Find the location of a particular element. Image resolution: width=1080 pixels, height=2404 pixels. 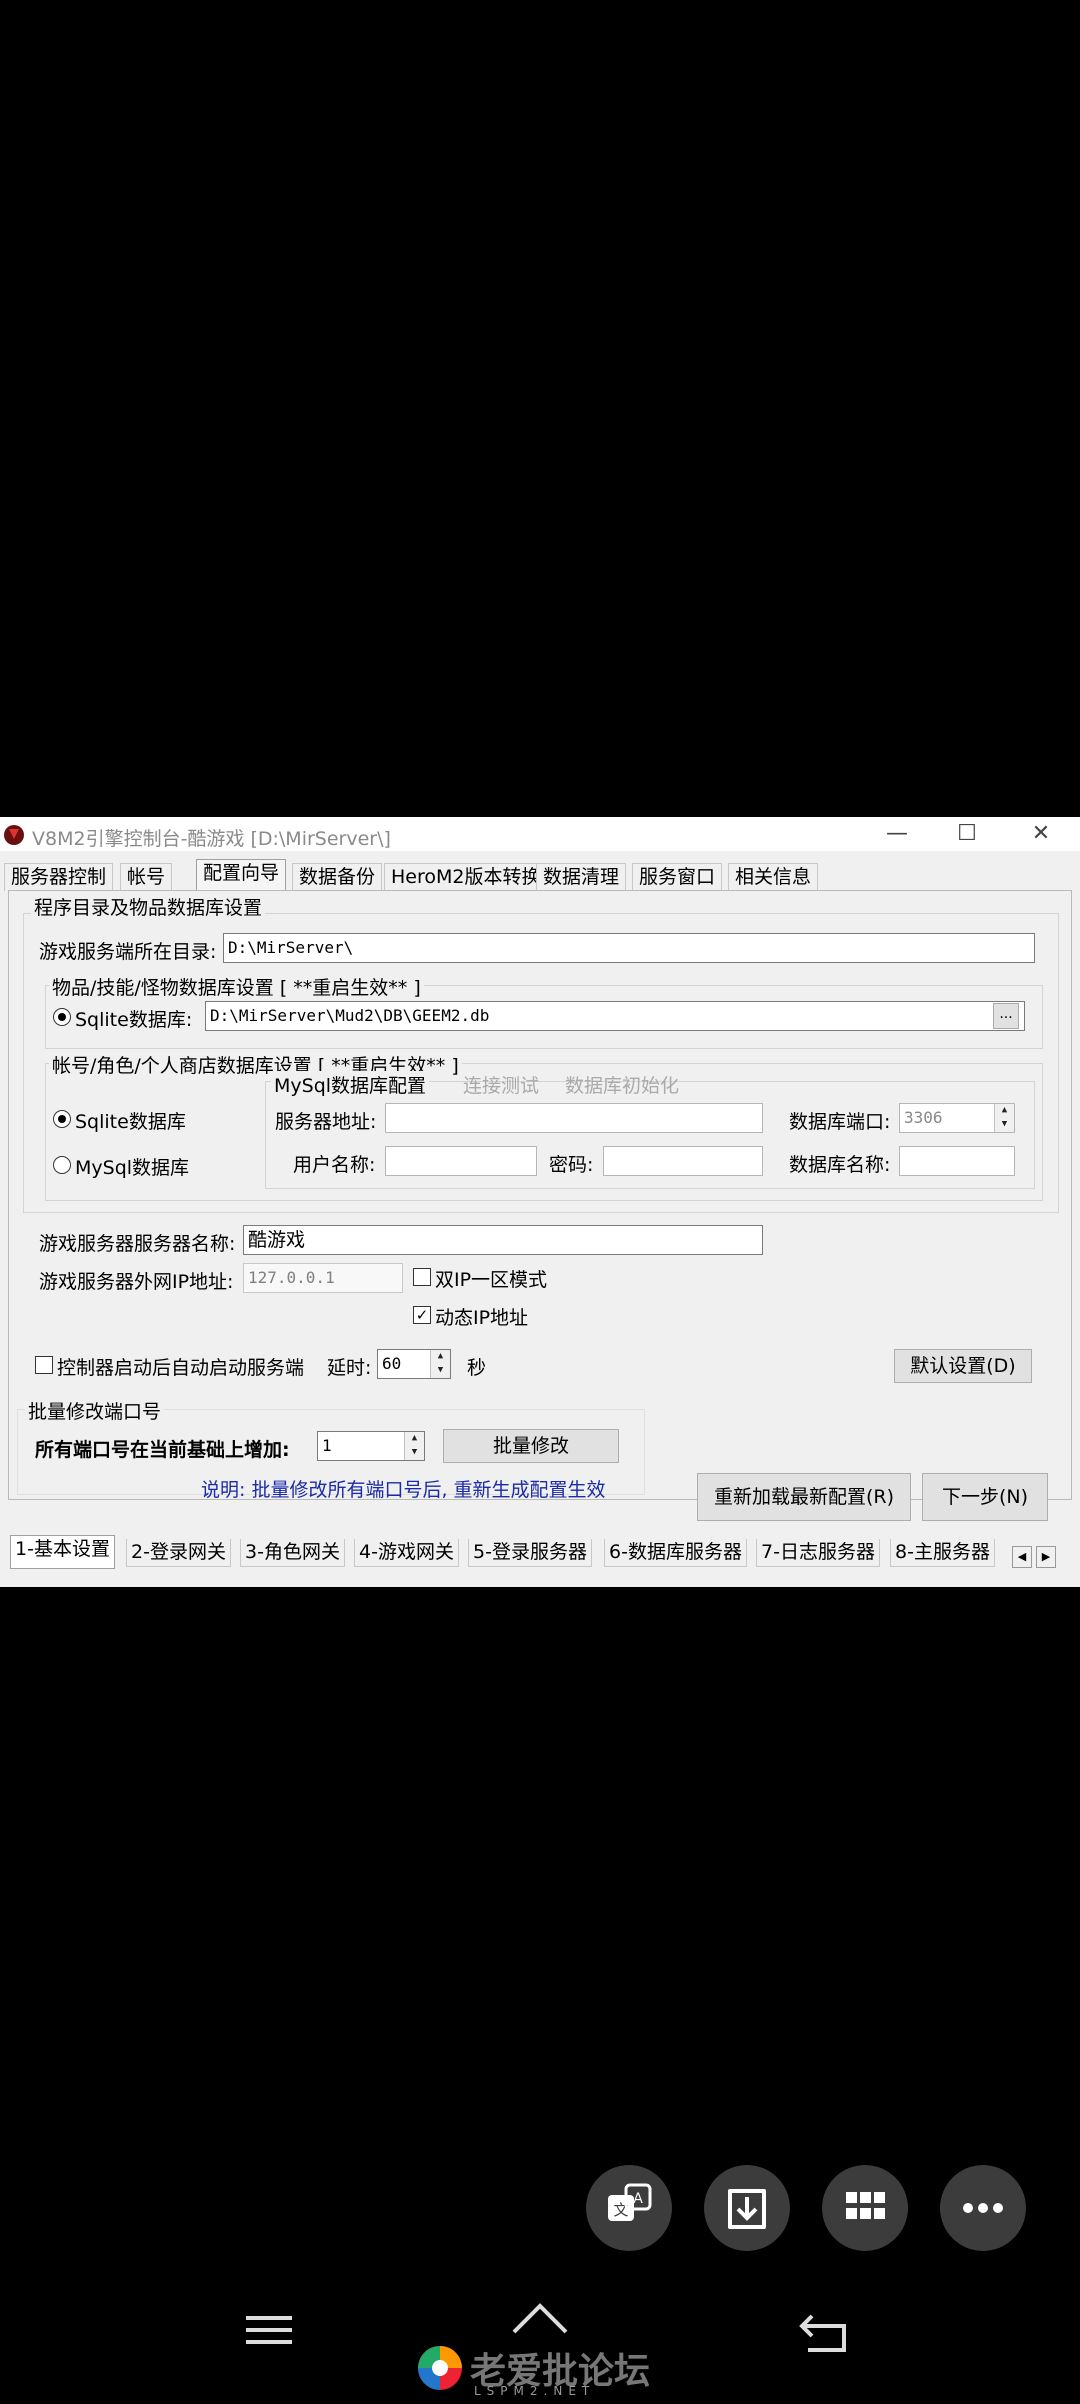

tab-service-window: 服务窗口 is located at coordinates (677, 877).